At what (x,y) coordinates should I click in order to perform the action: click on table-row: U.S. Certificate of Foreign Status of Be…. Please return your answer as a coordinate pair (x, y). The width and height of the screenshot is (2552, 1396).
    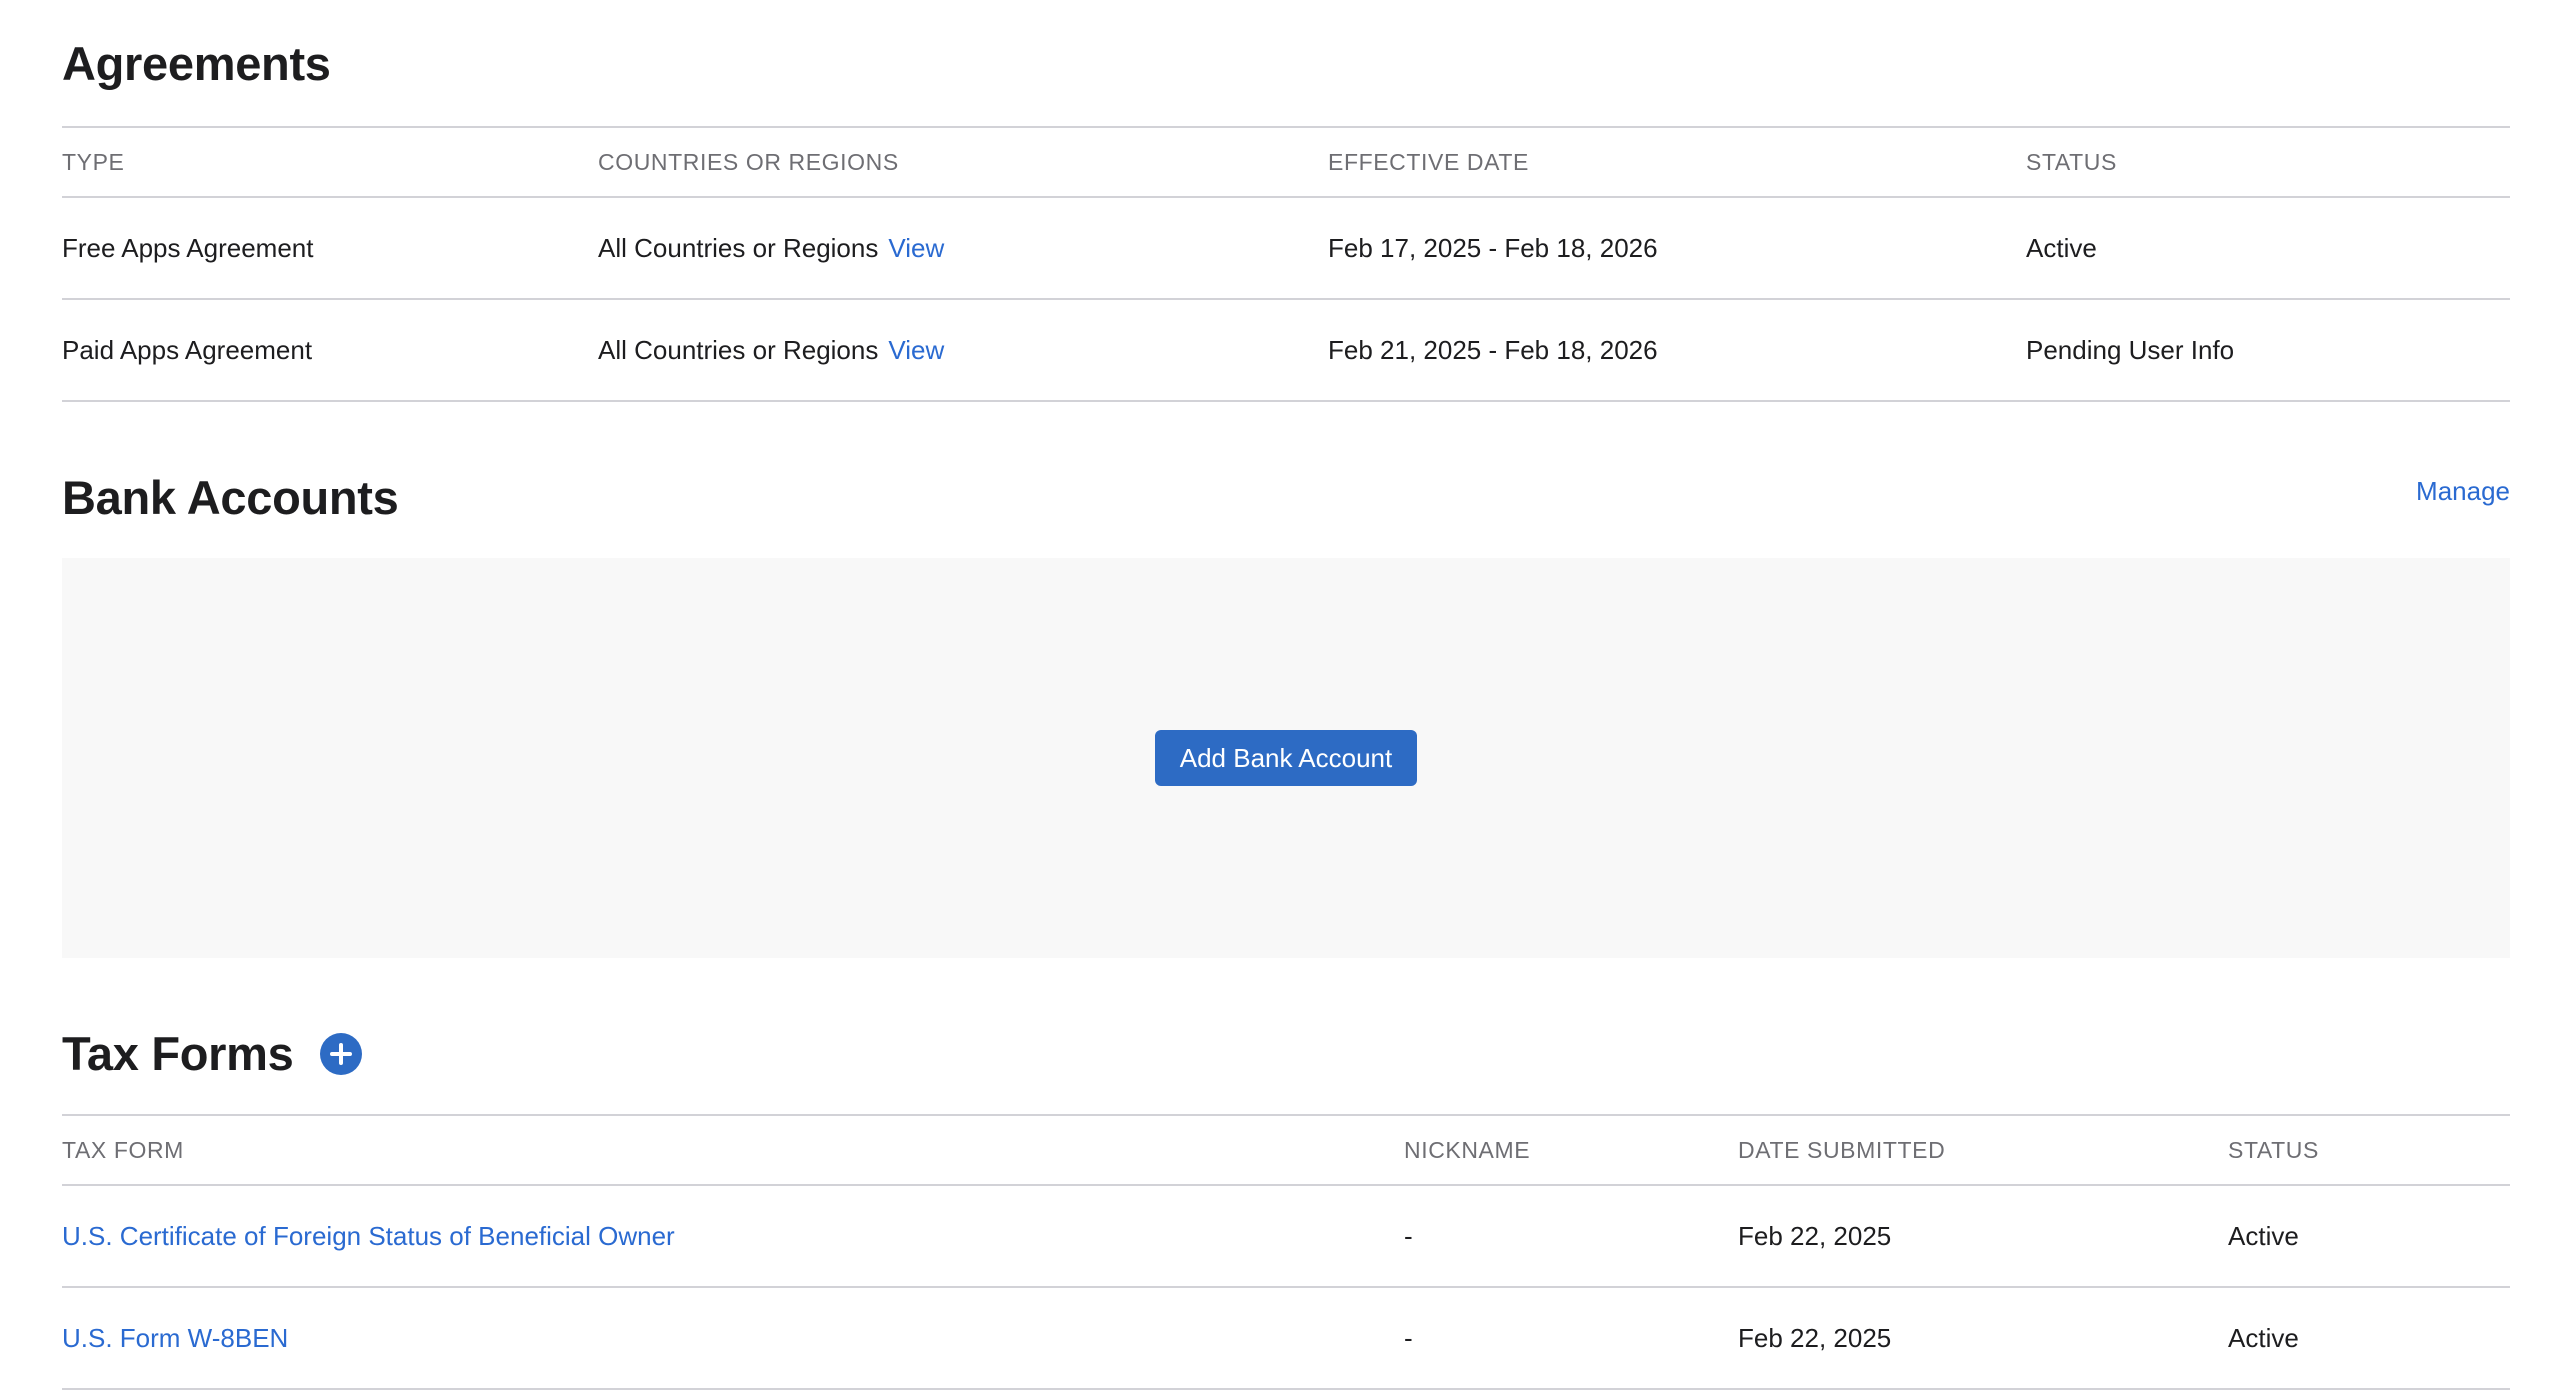
    Looking at the image, I should click on (1286, 1237).